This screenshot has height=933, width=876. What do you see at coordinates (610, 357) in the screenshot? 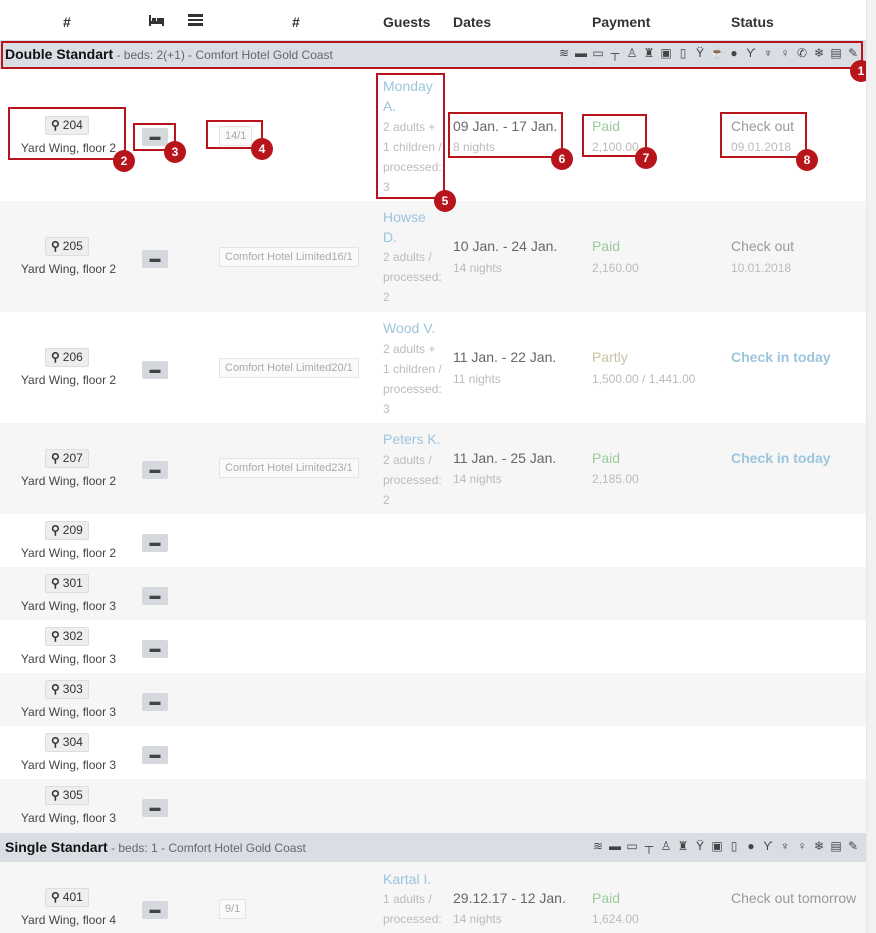
I see `payment-status: Partly` at bounding box center [610, 357].